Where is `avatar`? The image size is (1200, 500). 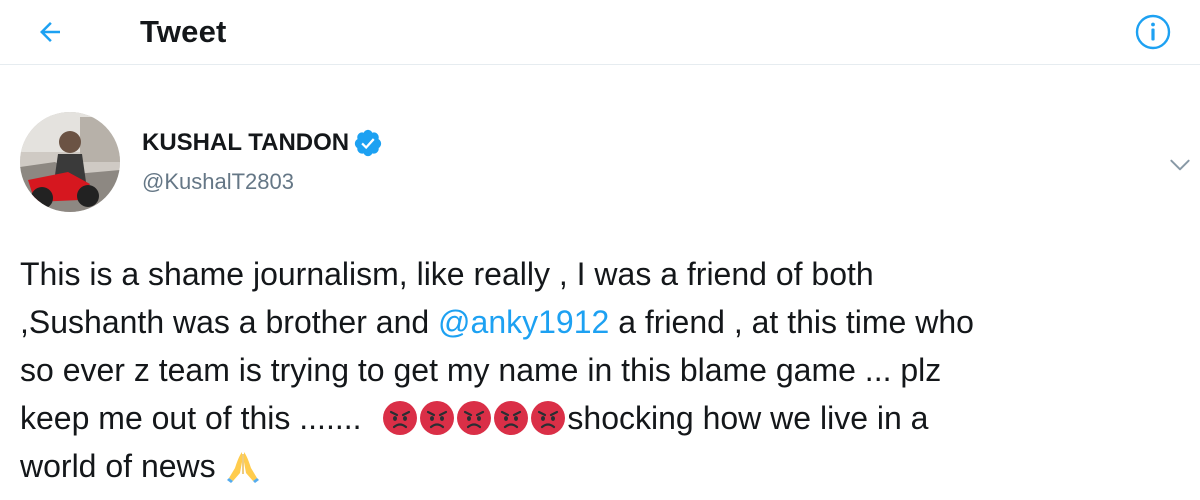
avatar is located at coordinates (70, 162).